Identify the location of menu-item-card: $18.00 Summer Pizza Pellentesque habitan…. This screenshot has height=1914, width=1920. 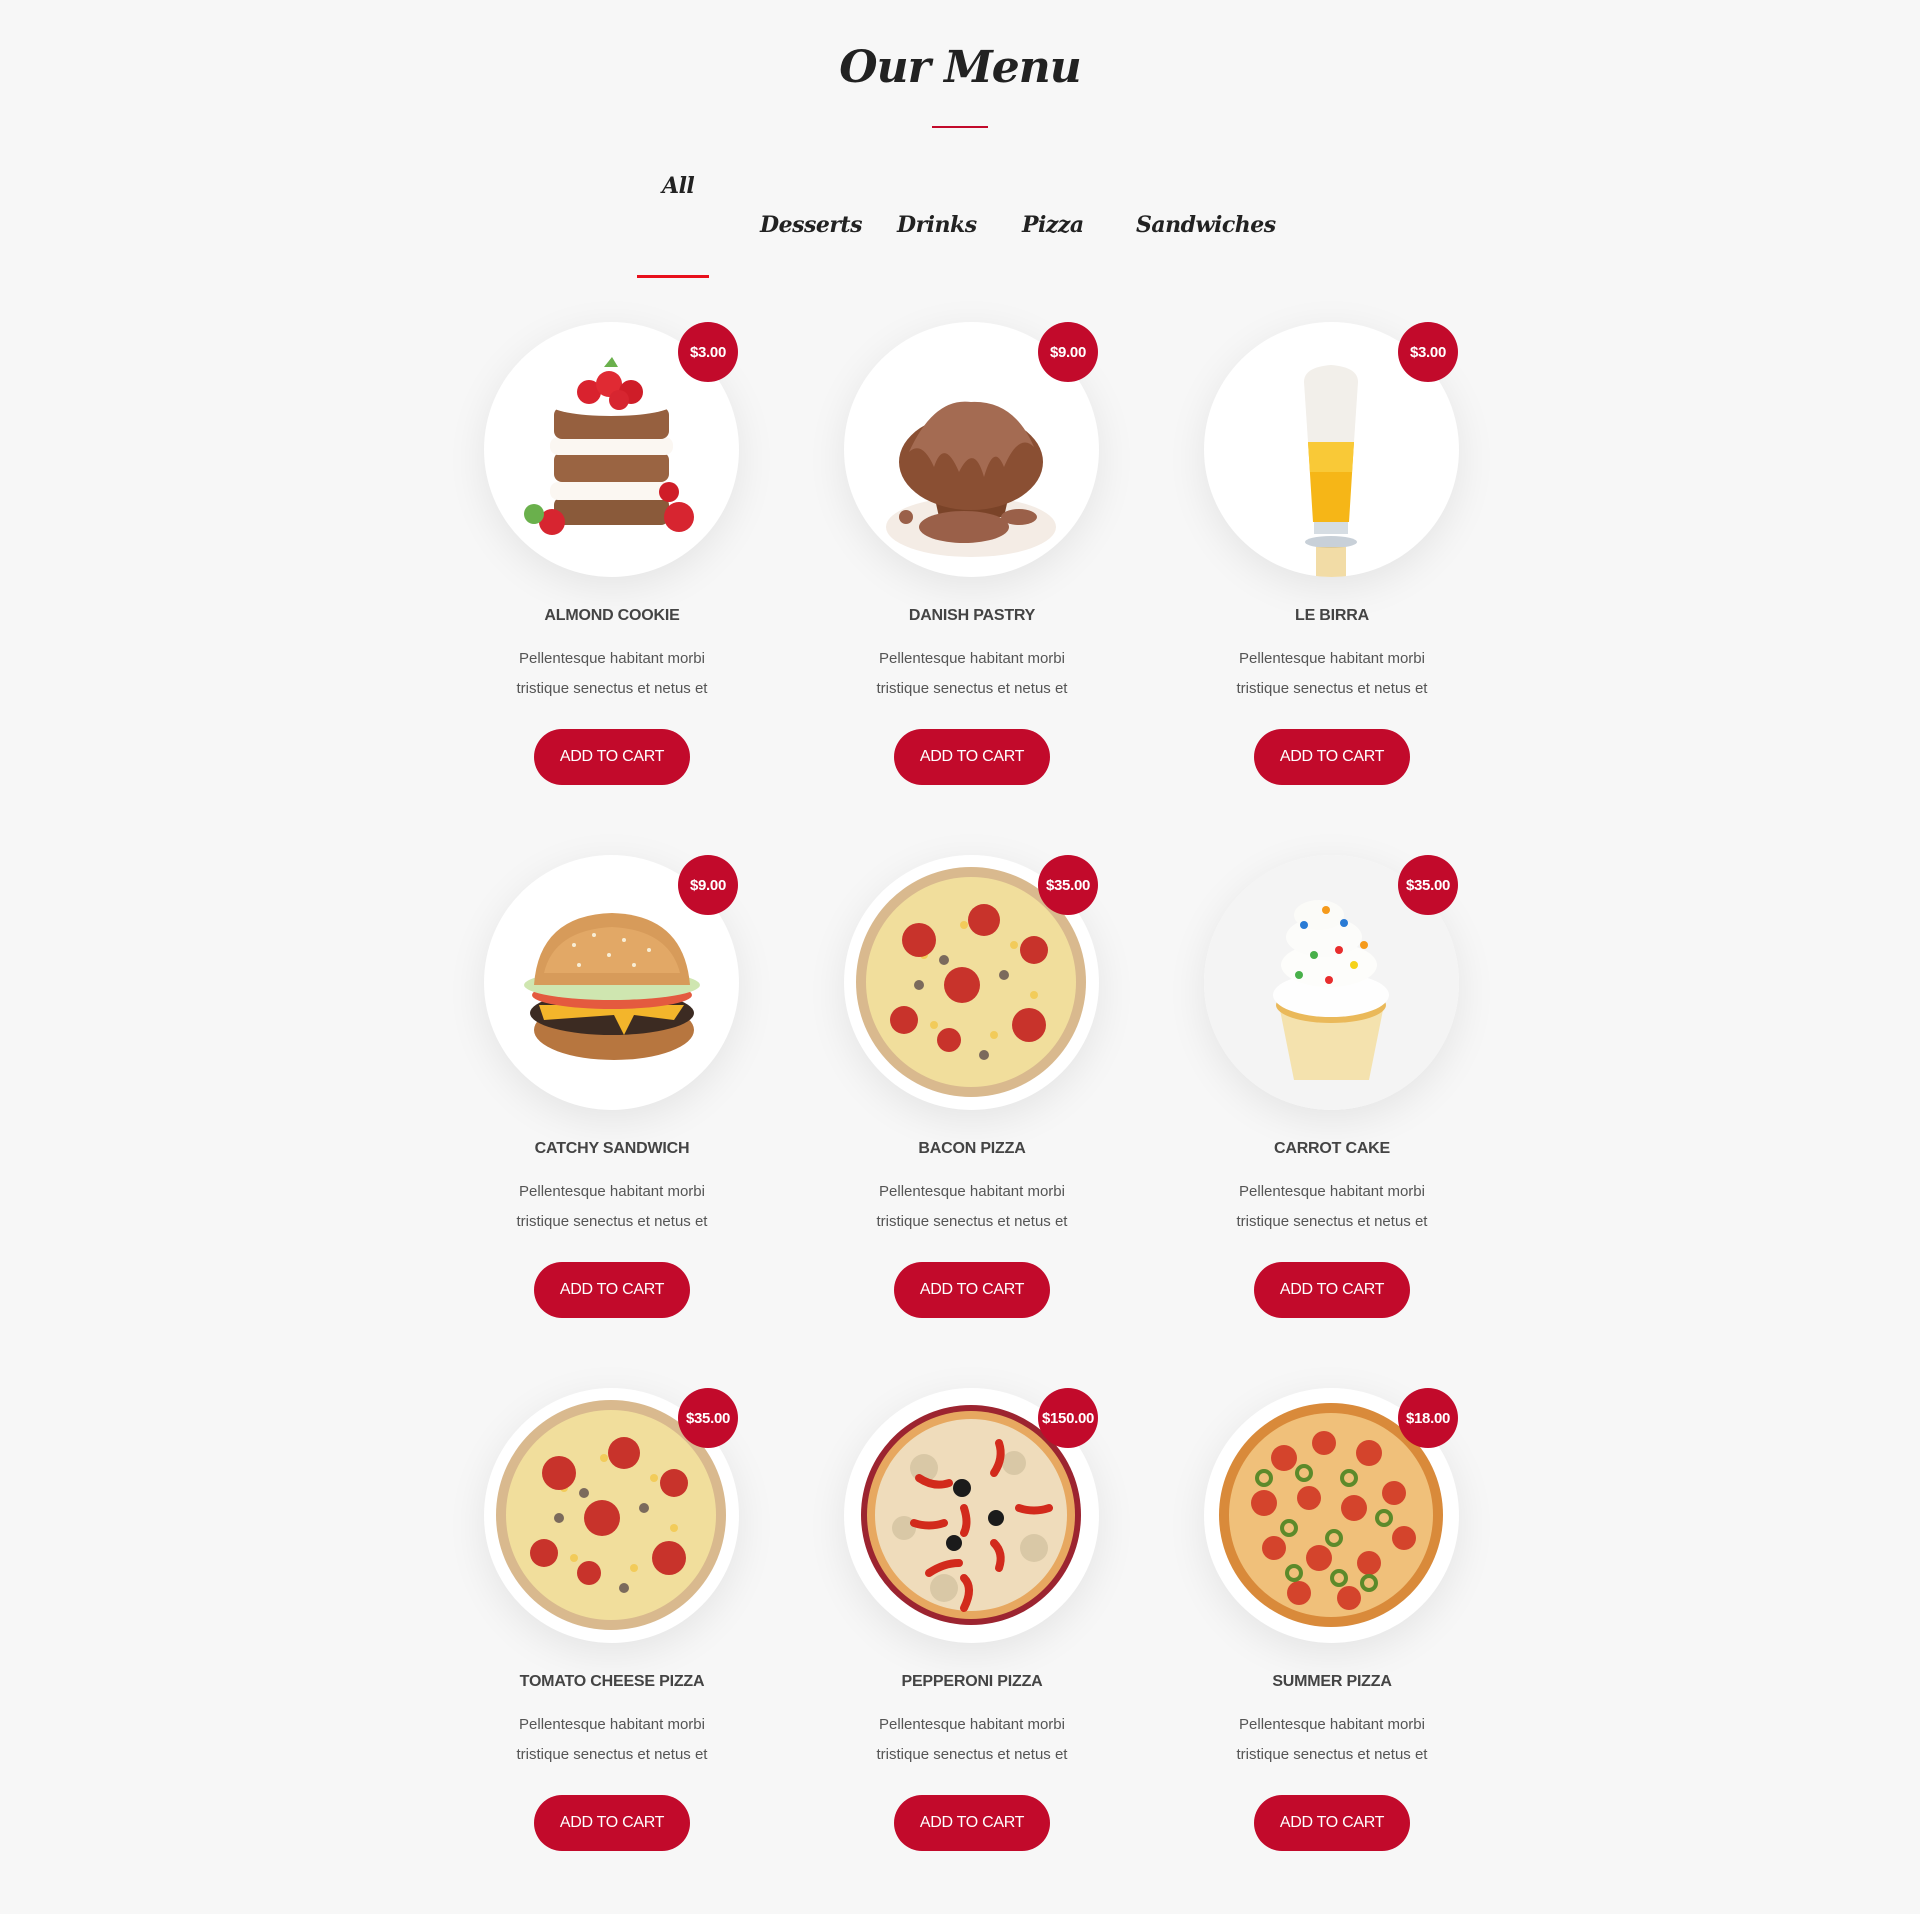
(1332, 1638).